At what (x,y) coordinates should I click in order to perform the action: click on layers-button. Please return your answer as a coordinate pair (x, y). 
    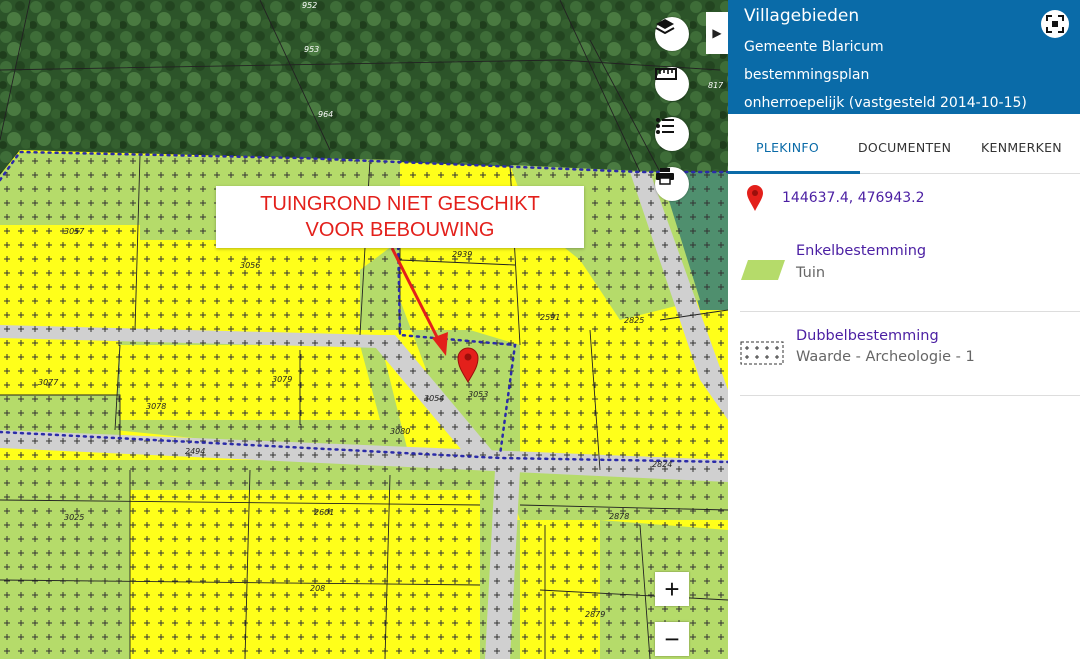
    Looking at the image, I should click on (672, 34).